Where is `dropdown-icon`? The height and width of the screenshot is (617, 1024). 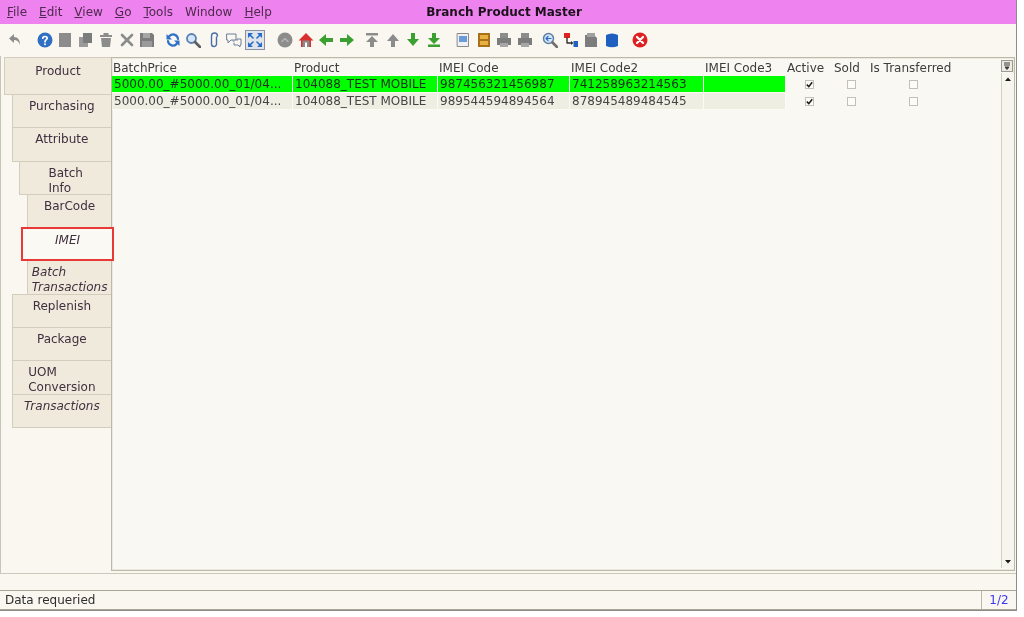 dropdown-icon is located at coordinates (1007, 66).